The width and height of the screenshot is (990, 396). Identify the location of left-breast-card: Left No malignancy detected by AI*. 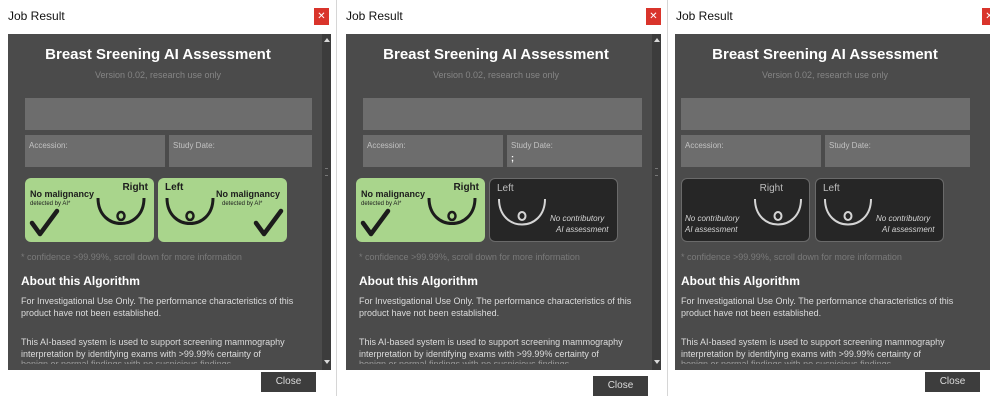
(222, 210).